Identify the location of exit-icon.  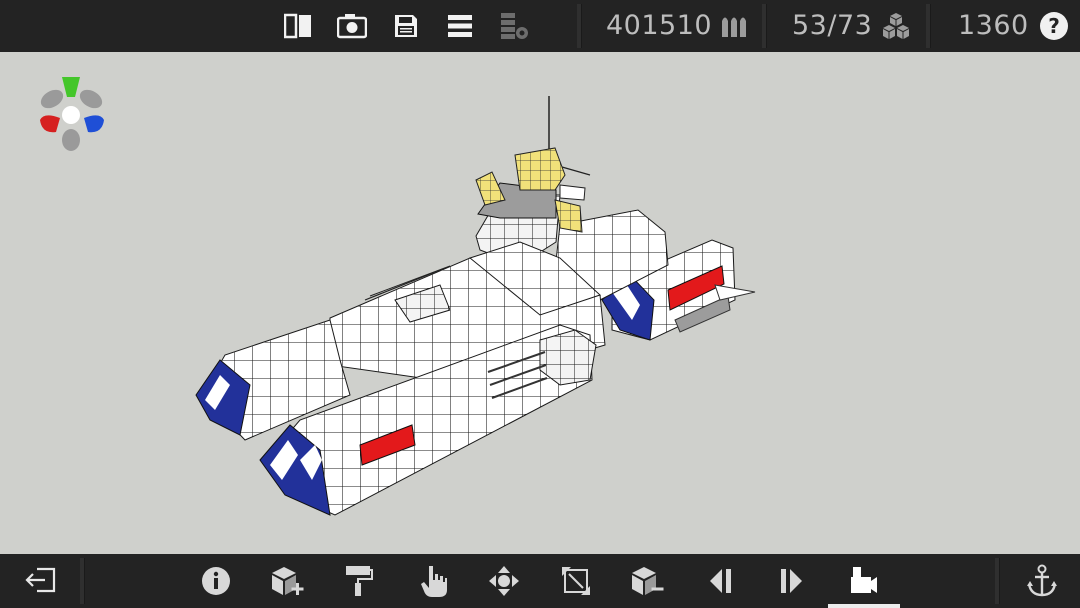
(41, 580).